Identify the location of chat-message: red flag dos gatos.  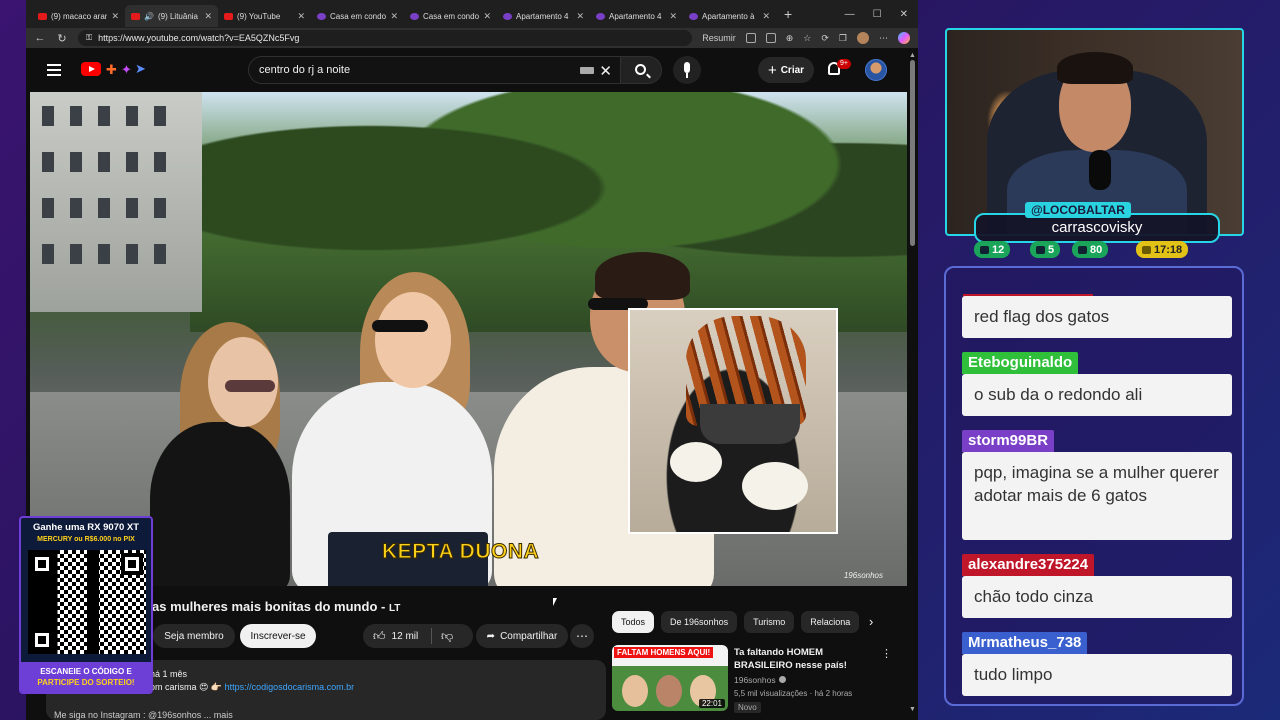
(1097, 317).